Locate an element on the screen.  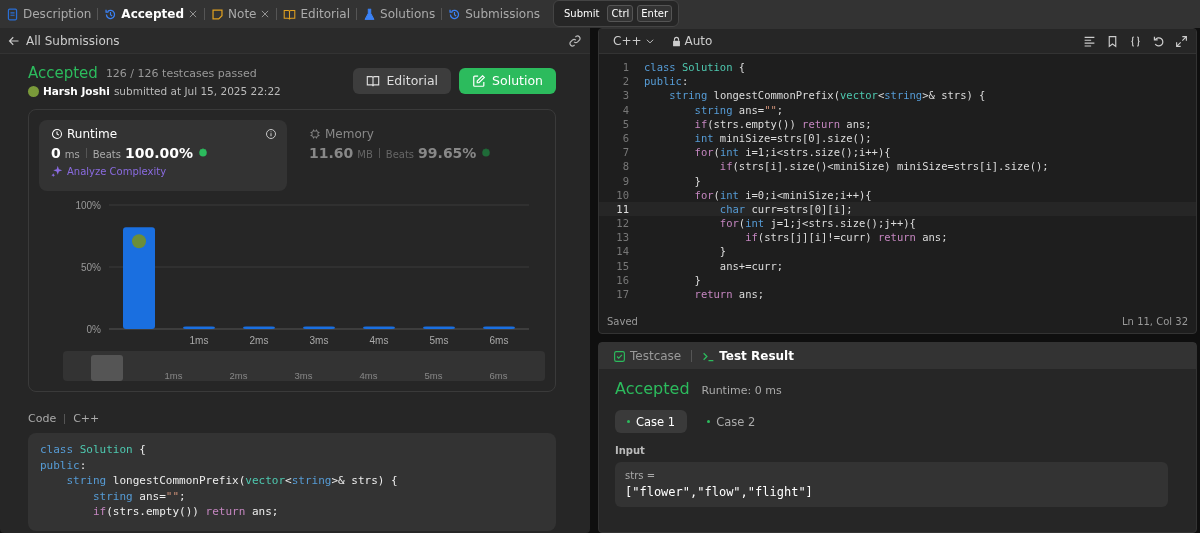
chip-icon is located at coordinates (315, 134).